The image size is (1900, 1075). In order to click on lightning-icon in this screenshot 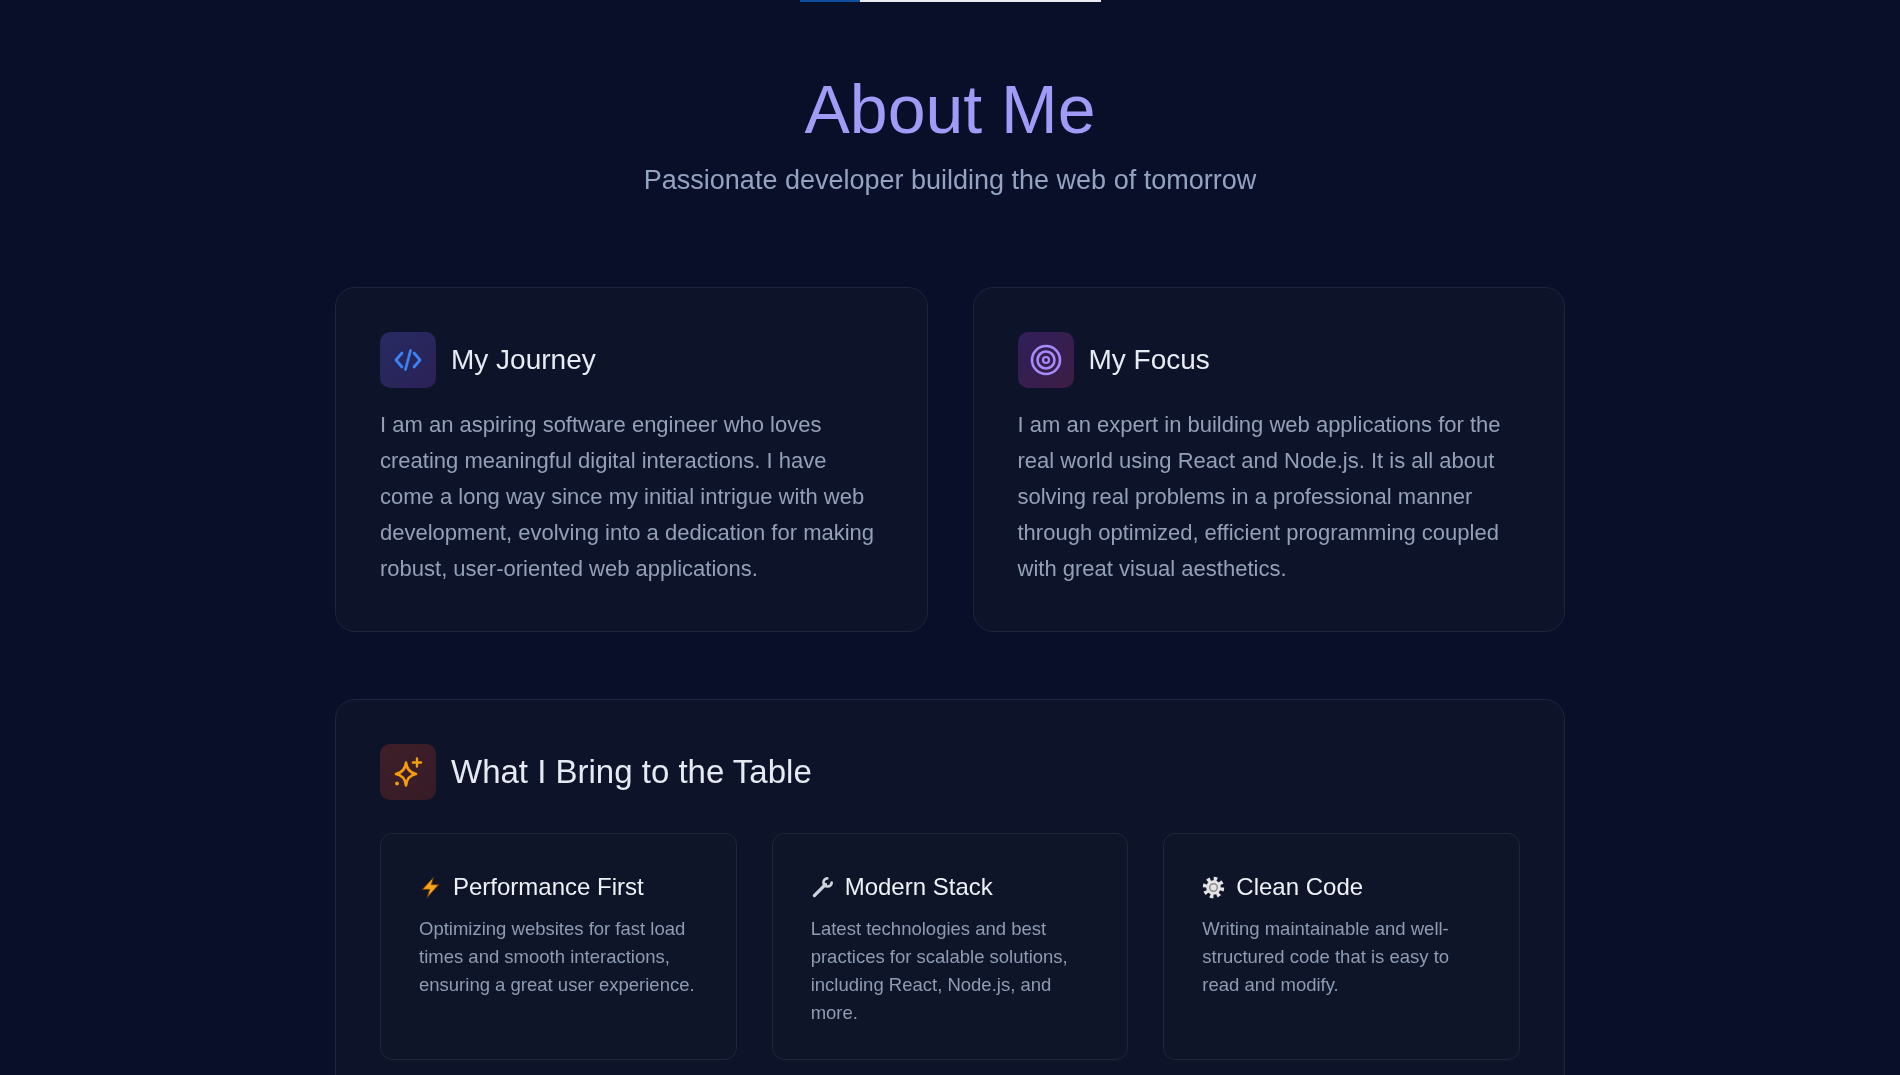, I will do `click(430, 887)`.